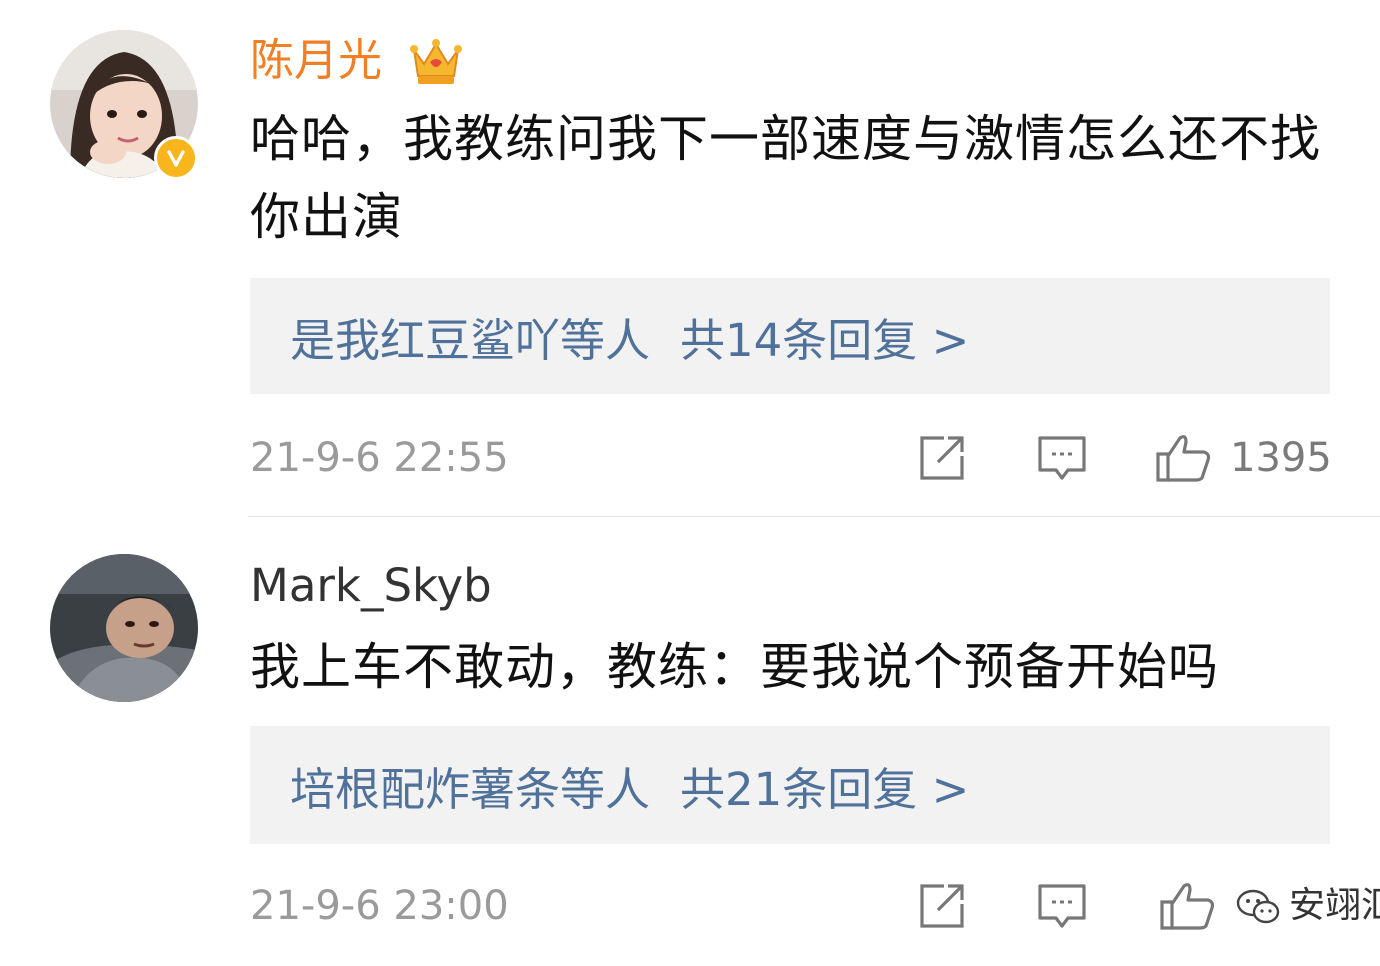  Describe the element at coordinates (814, 516) in the screenshot. I see `divider` at that location.